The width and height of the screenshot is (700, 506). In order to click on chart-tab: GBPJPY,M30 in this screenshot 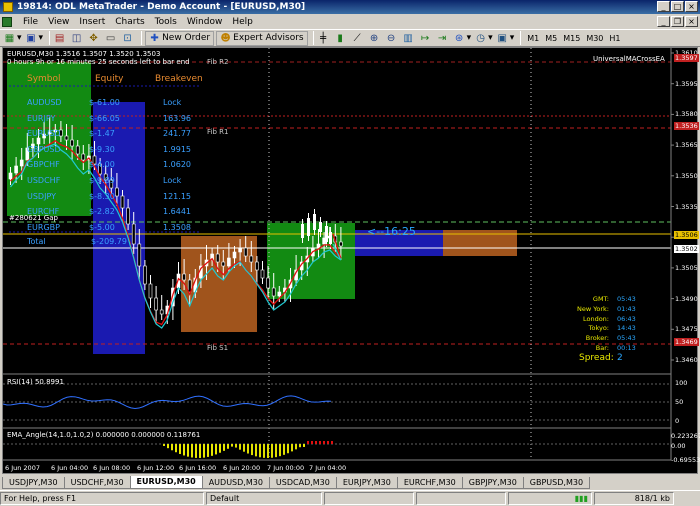, I will do `click(492, 483)`.